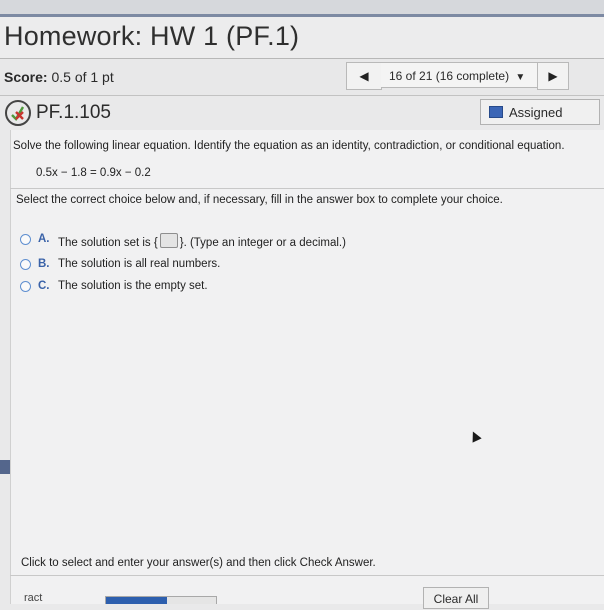  What do you see at coordinates (25, 286) in the screenshot?
I see `radio-choice-c` at bounding box center [25, 286].